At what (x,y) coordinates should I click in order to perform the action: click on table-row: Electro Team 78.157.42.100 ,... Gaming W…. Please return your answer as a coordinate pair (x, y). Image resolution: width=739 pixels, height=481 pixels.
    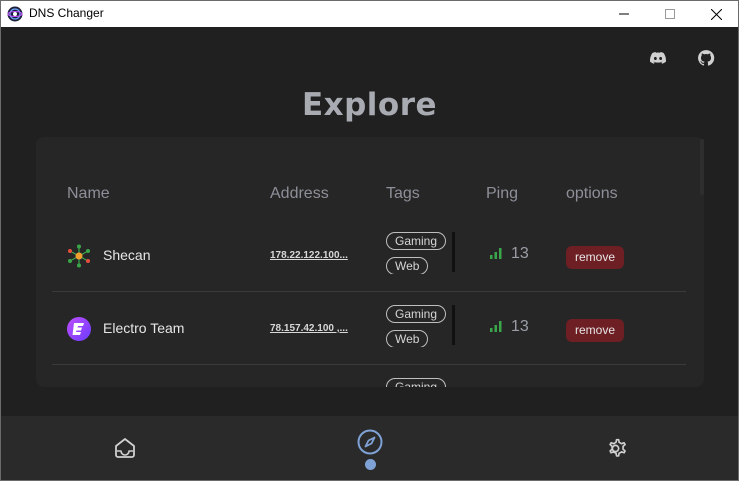
    Looking at the image, I should click on (369, 329).